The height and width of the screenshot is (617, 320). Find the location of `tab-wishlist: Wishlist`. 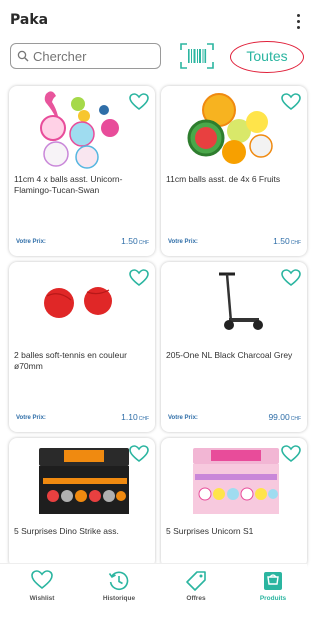

tab-wishlist: Wishlist is located at coordinates (42, 585).